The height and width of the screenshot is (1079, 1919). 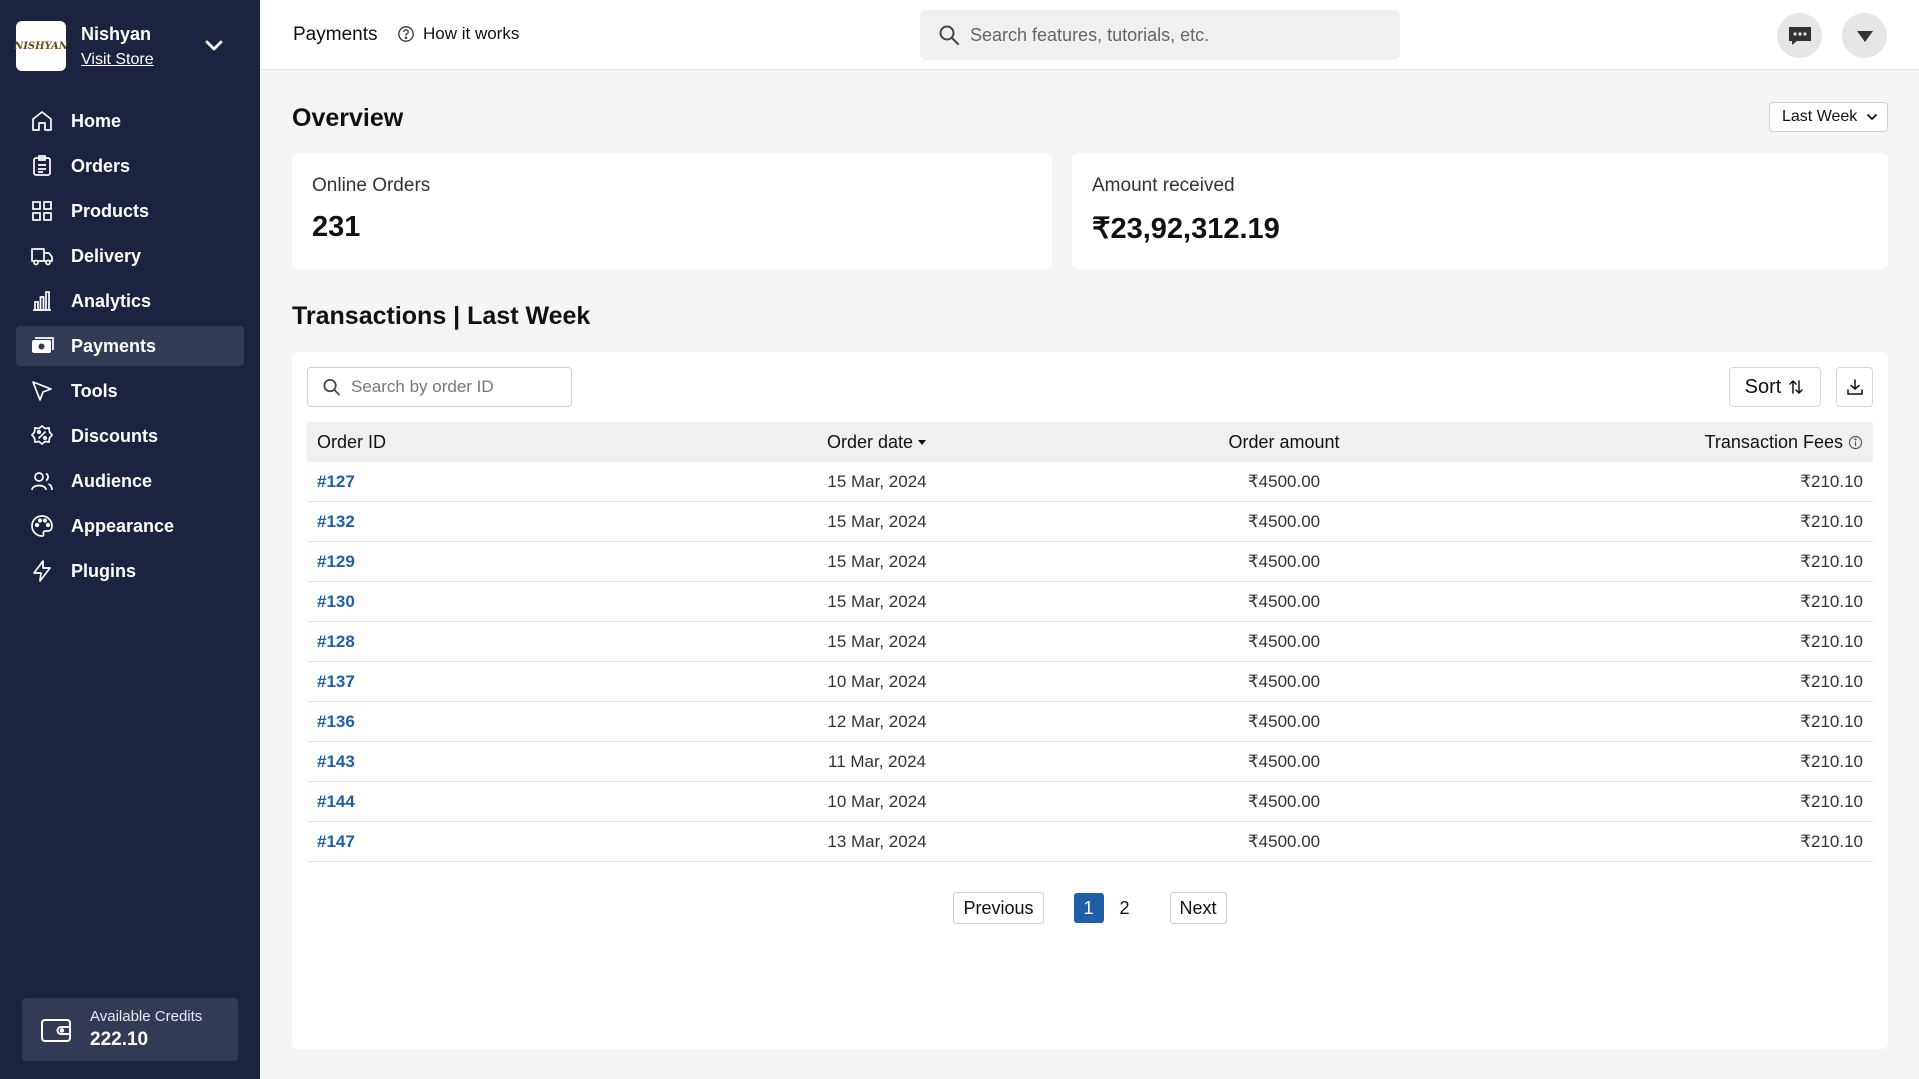 I want to click on overview-title: Overview, so click(x=348, y=118).